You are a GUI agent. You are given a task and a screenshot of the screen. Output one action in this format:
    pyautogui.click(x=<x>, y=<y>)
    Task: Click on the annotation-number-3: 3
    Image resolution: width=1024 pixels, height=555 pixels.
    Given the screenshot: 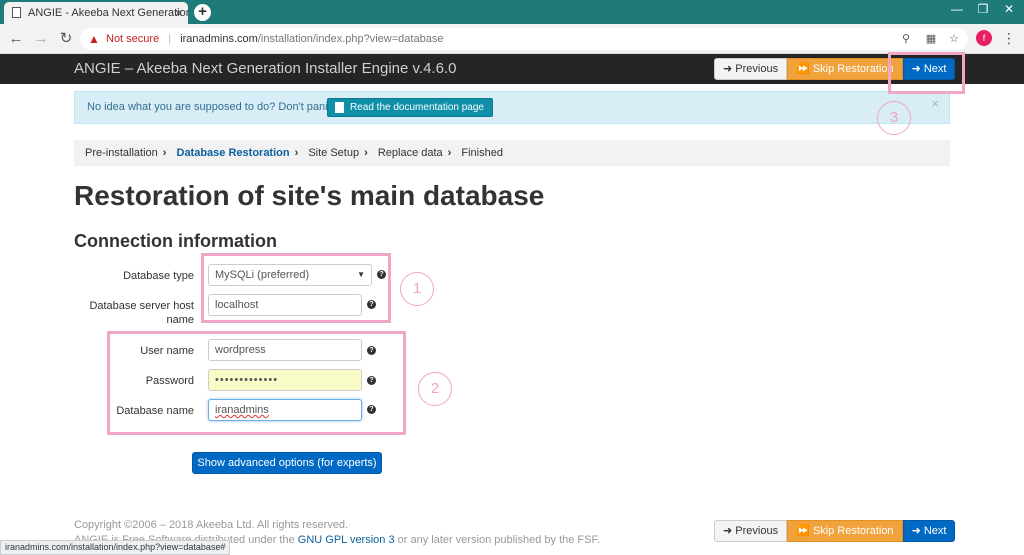 What is the action you would take?
    pyautogui.click(x=894, y=118)
    